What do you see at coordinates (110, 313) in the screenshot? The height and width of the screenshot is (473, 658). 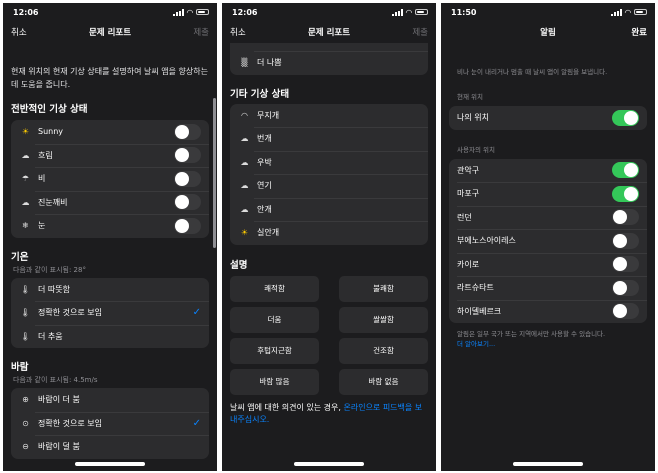 I see `temp-option-accurate: 🌡 정확한 것으로 보임 ✓` at bounding box center [110, 313].